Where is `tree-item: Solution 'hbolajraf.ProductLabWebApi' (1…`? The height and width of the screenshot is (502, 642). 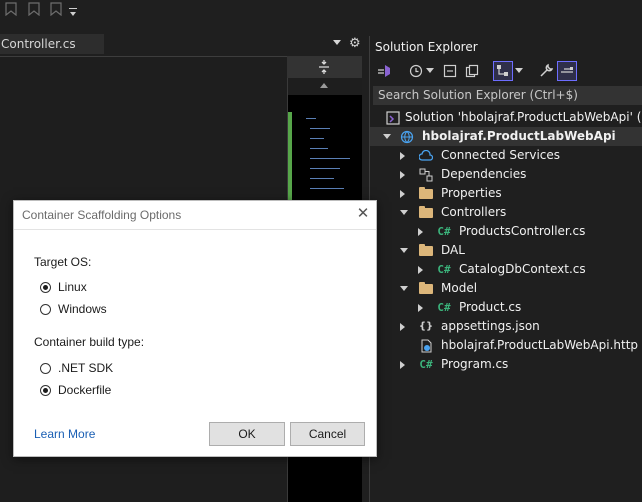
tree-item: Solution 'hbolajraf.ProductLabWebApi' (1… is located at coordinates (506, 117).